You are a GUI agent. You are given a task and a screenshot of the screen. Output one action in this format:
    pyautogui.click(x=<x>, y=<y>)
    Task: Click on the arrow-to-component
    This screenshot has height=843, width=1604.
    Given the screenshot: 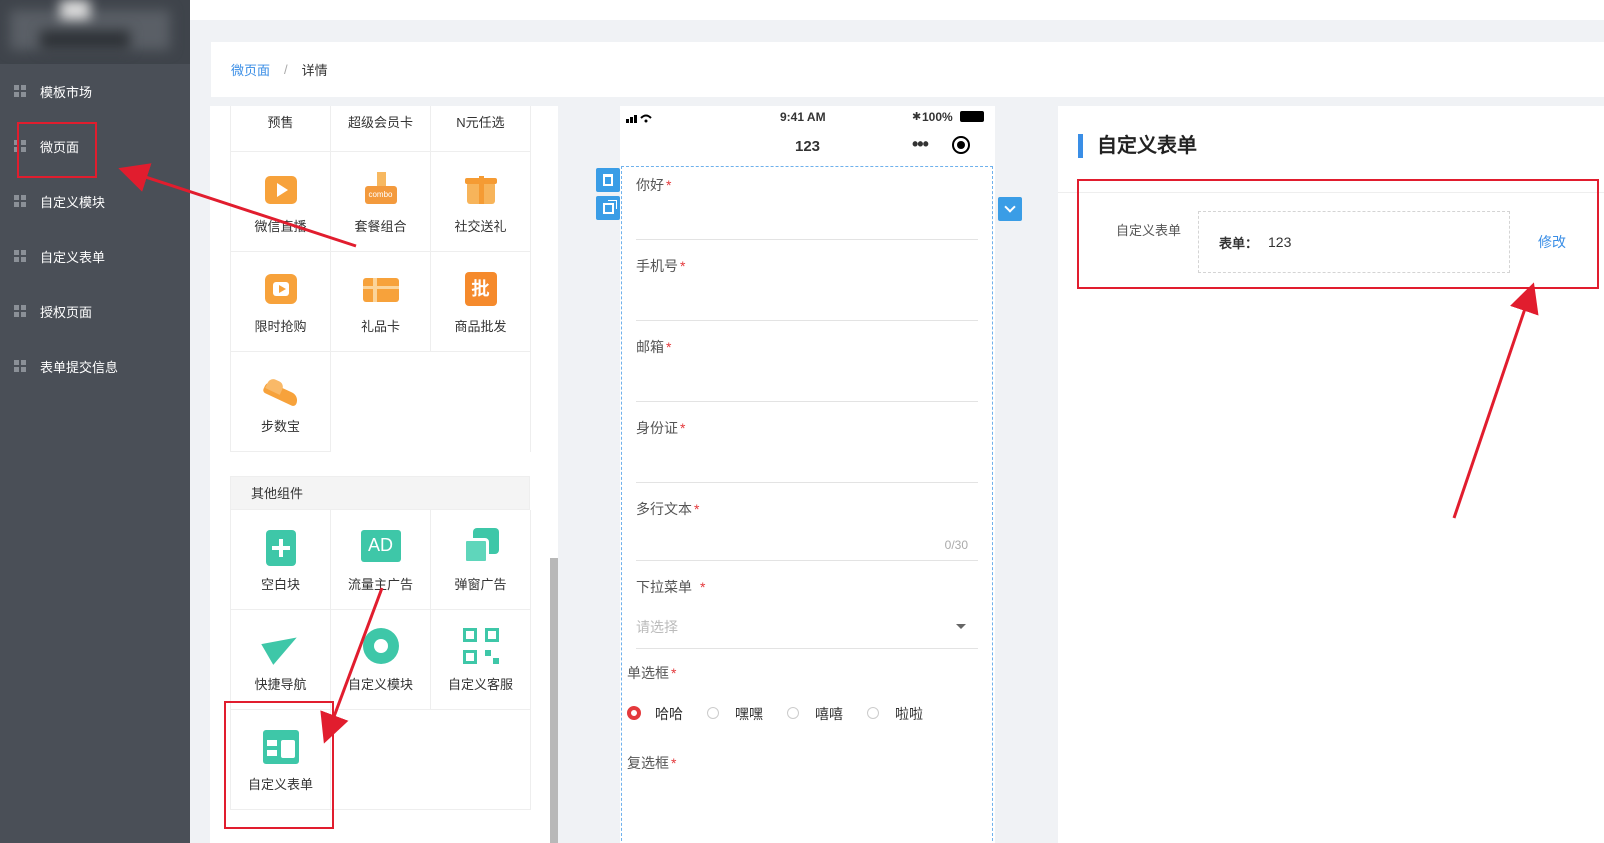 What is the action you would take?
    pyautogui.click(x=352, y=665)
    